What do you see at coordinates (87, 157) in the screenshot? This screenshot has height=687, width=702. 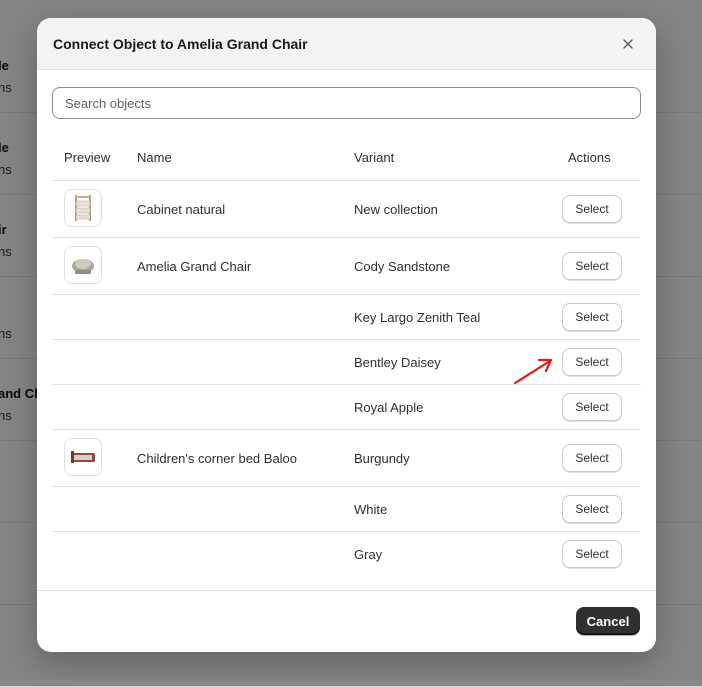 I see `column-header-preview: Preview` at bounding box center [87, 157].